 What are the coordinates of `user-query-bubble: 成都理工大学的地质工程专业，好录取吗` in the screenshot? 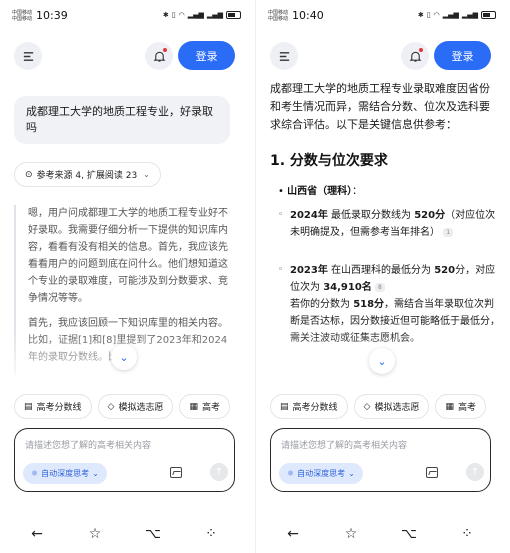 It's located at (122, 120).